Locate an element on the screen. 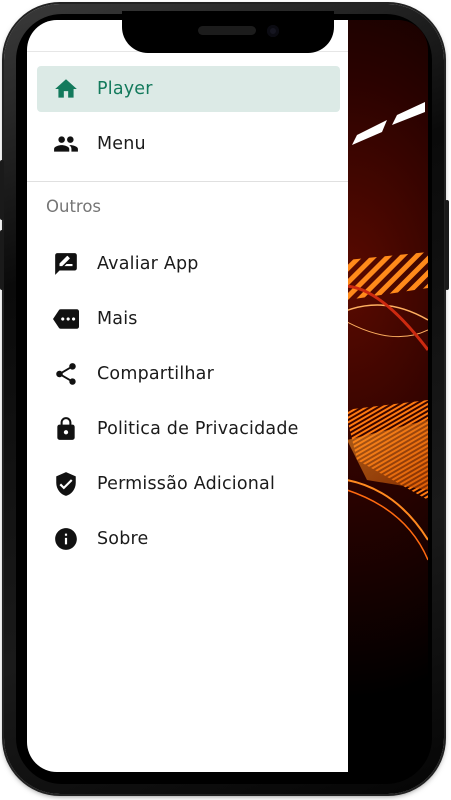 This screenshot has height=800, width=451. drawer-item-mais: Mais is located at coordinates (188, 319).